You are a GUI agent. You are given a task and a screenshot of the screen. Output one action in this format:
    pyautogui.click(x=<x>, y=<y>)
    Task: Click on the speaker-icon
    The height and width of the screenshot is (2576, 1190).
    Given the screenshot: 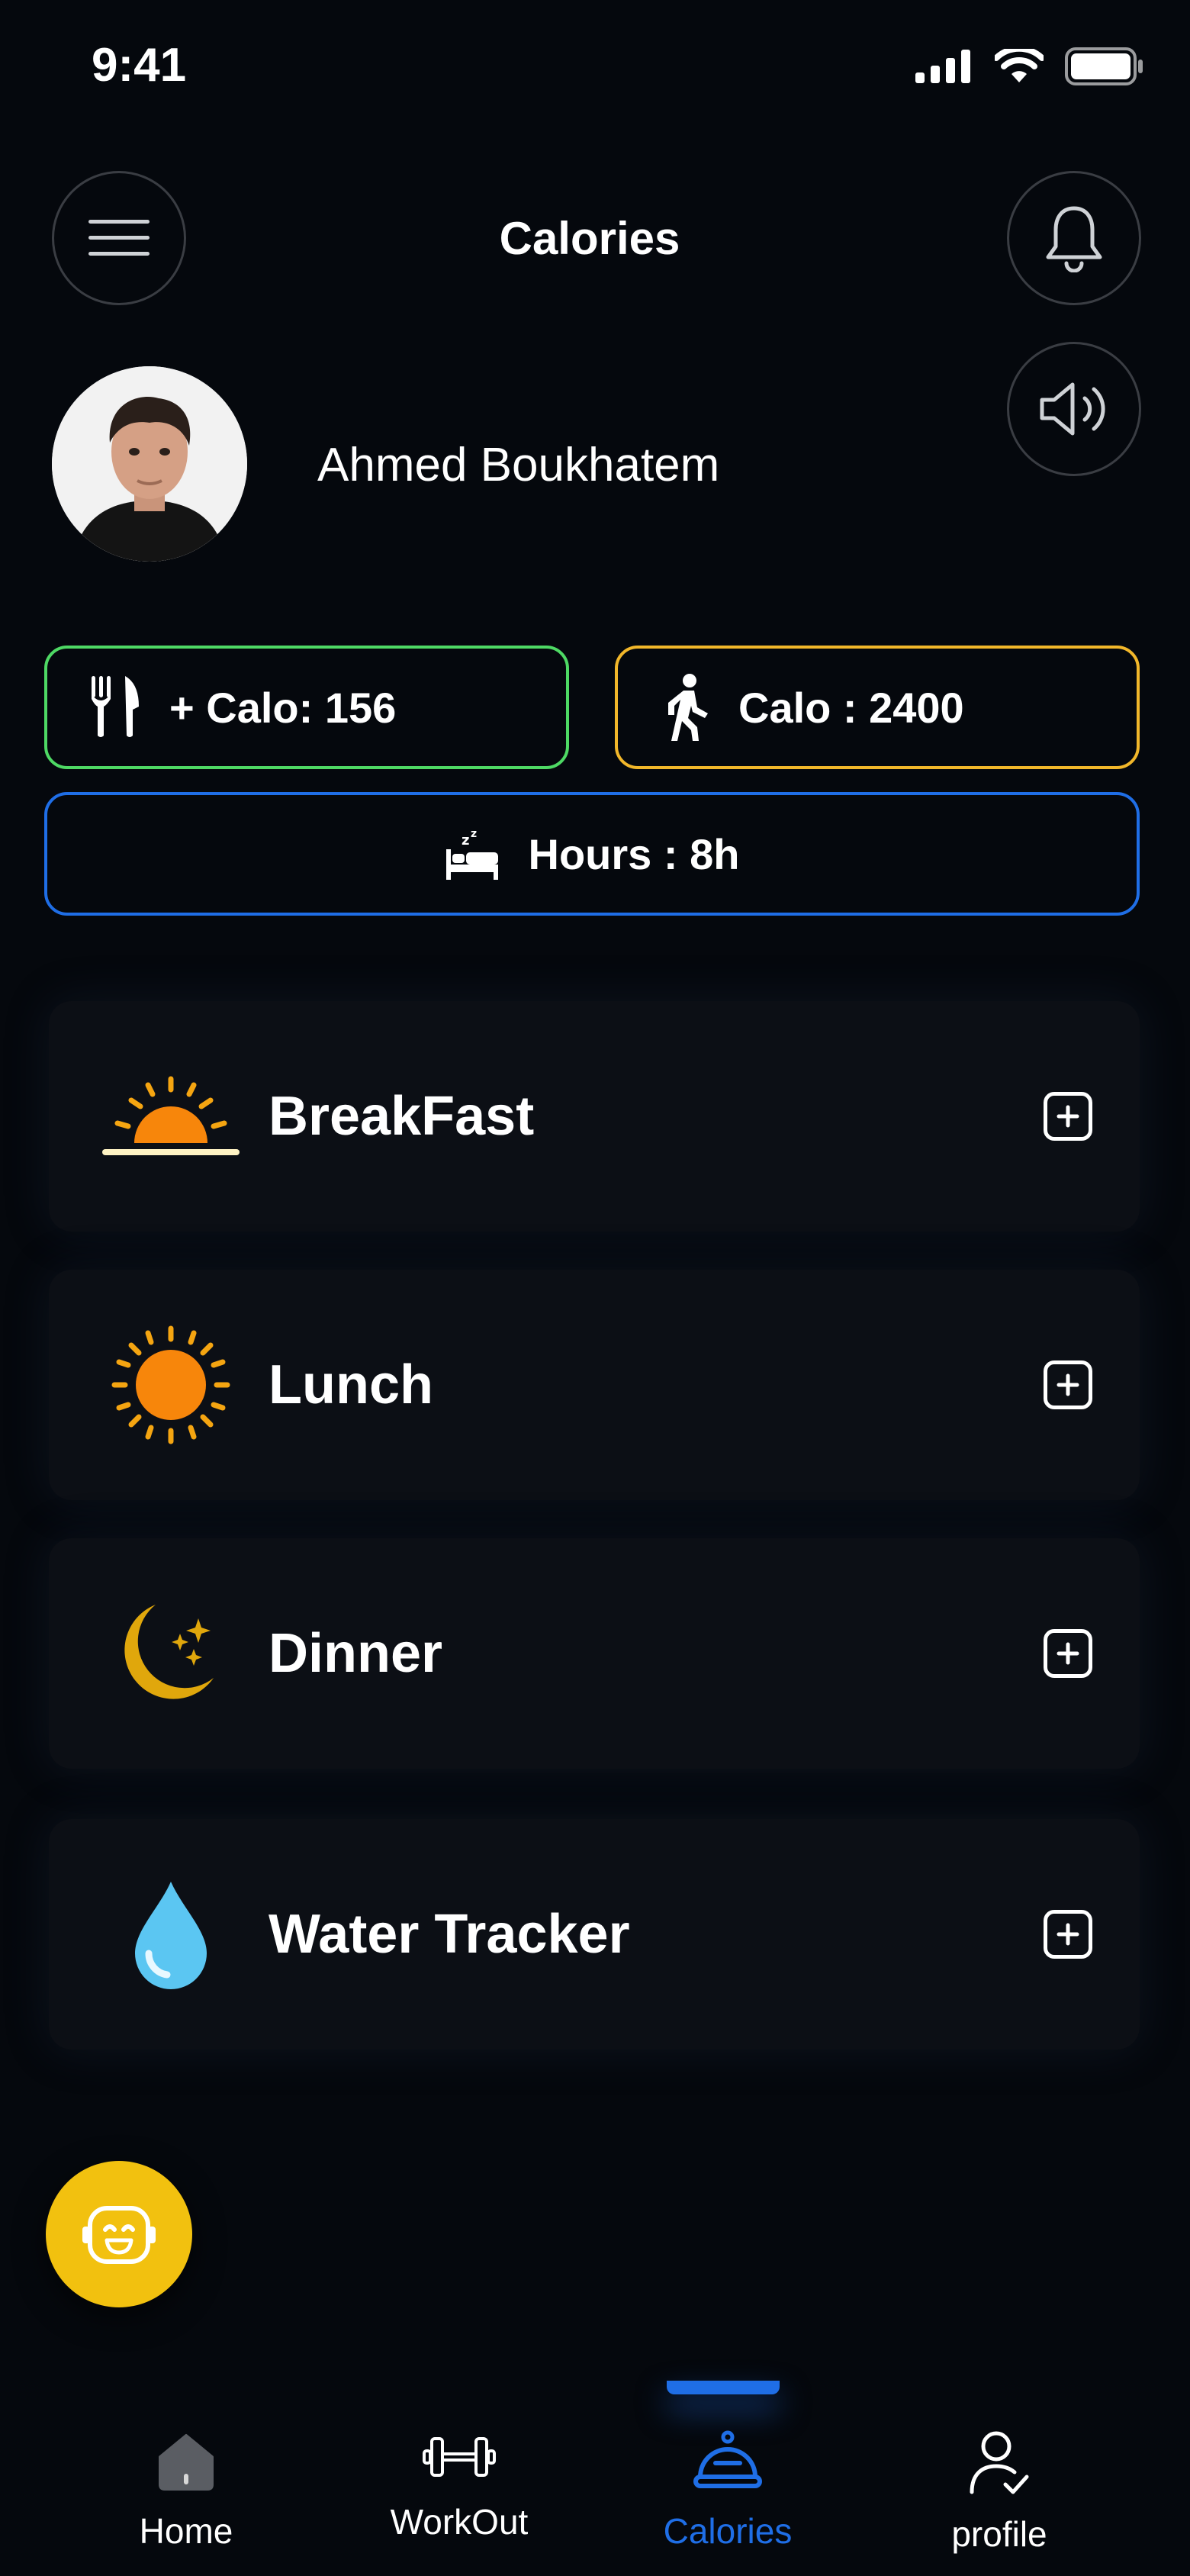 What is the action you would take?
    pyautogui.click(x=1072, y=409)
    